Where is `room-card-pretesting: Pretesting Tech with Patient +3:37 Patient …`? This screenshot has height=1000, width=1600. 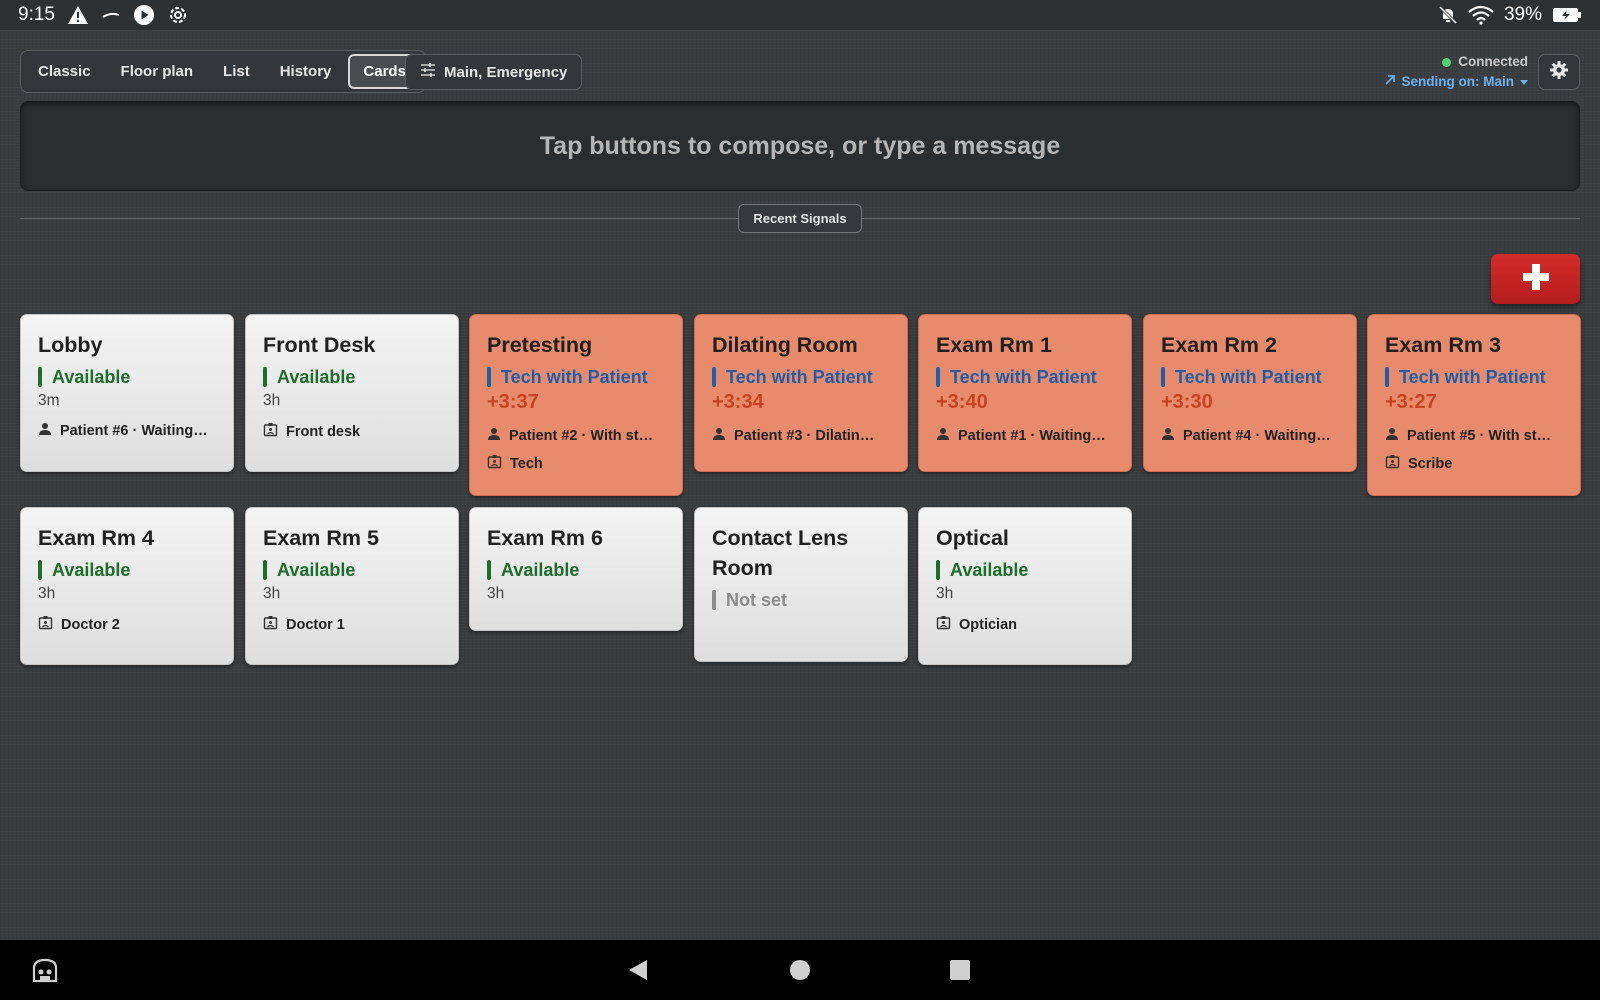 room-card-pretesting: Pretesting Tech with Patient +3:37 Patient … is located at coordinates (576, 405).